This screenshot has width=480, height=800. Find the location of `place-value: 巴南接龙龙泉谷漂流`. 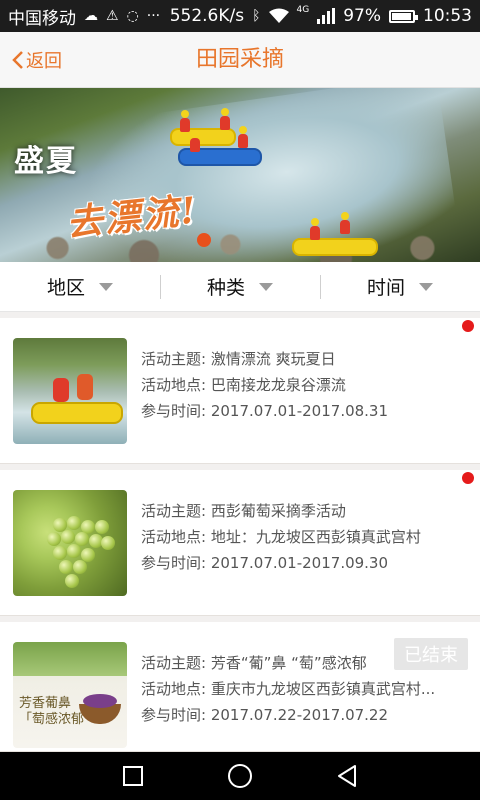

place-value: 巴南接龙龙泉谷漂流 is located at coordinates (278, 385).